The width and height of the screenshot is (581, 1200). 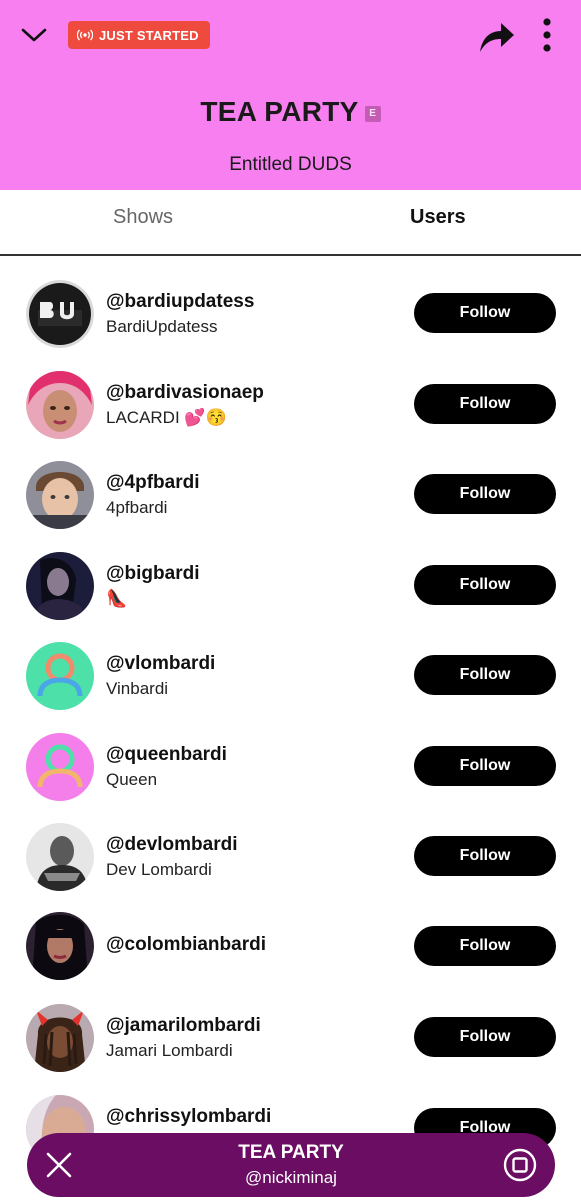 I want to click on list-item: @bardiupdatess BardiUpdatess Follow, so click(x=290, y=317).